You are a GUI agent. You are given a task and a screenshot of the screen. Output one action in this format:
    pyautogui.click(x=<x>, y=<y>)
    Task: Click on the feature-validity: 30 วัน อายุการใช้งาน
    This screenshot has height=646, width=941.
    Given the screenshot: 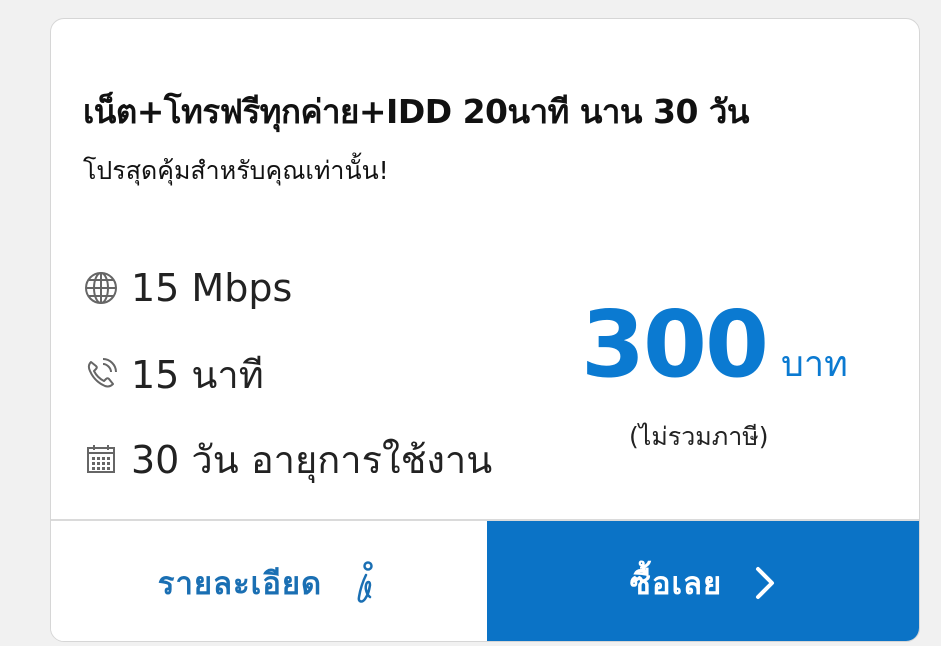 What is the action you would take?
    pyautogui.click(x=286, y=459)
    